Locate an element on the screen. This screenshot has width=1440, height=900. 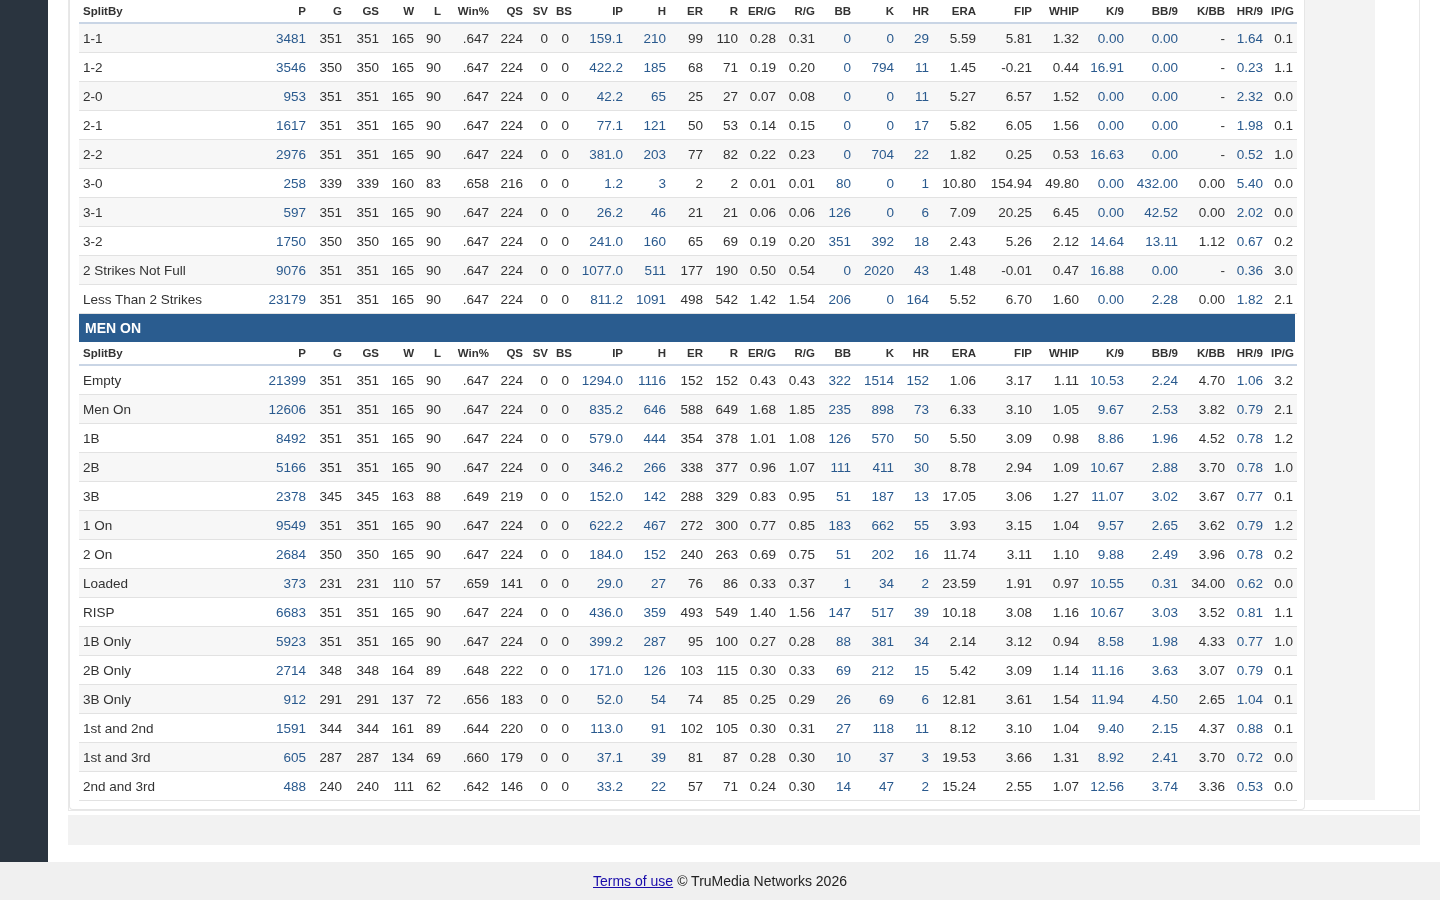
stat-link: 1591 is located at coordinates (290, 728).